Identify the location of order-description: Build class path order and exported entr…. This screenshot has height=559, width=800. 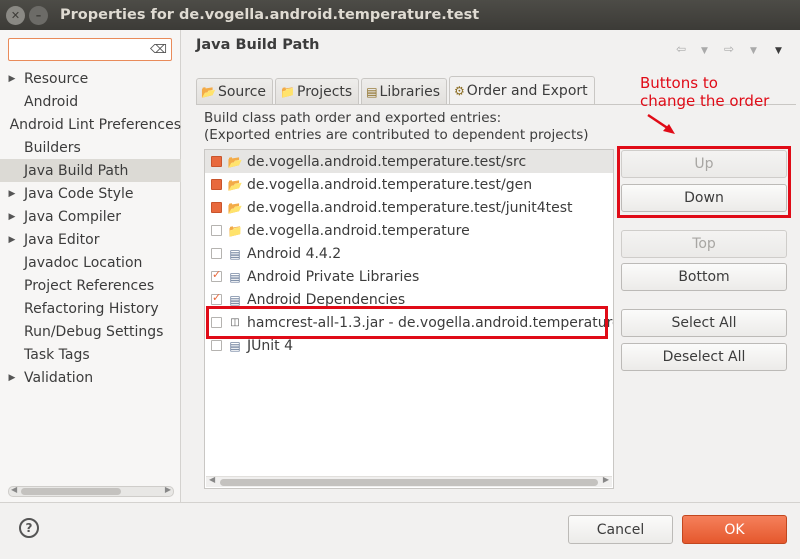
(396, 127).